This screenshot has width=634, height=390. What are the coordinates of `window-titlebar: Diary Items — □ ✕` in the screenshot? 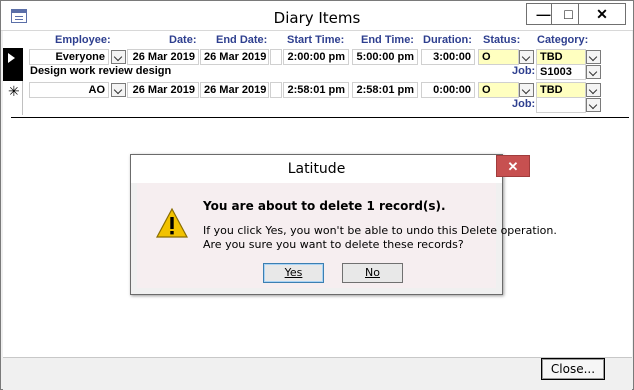 It's located at (317, 16).